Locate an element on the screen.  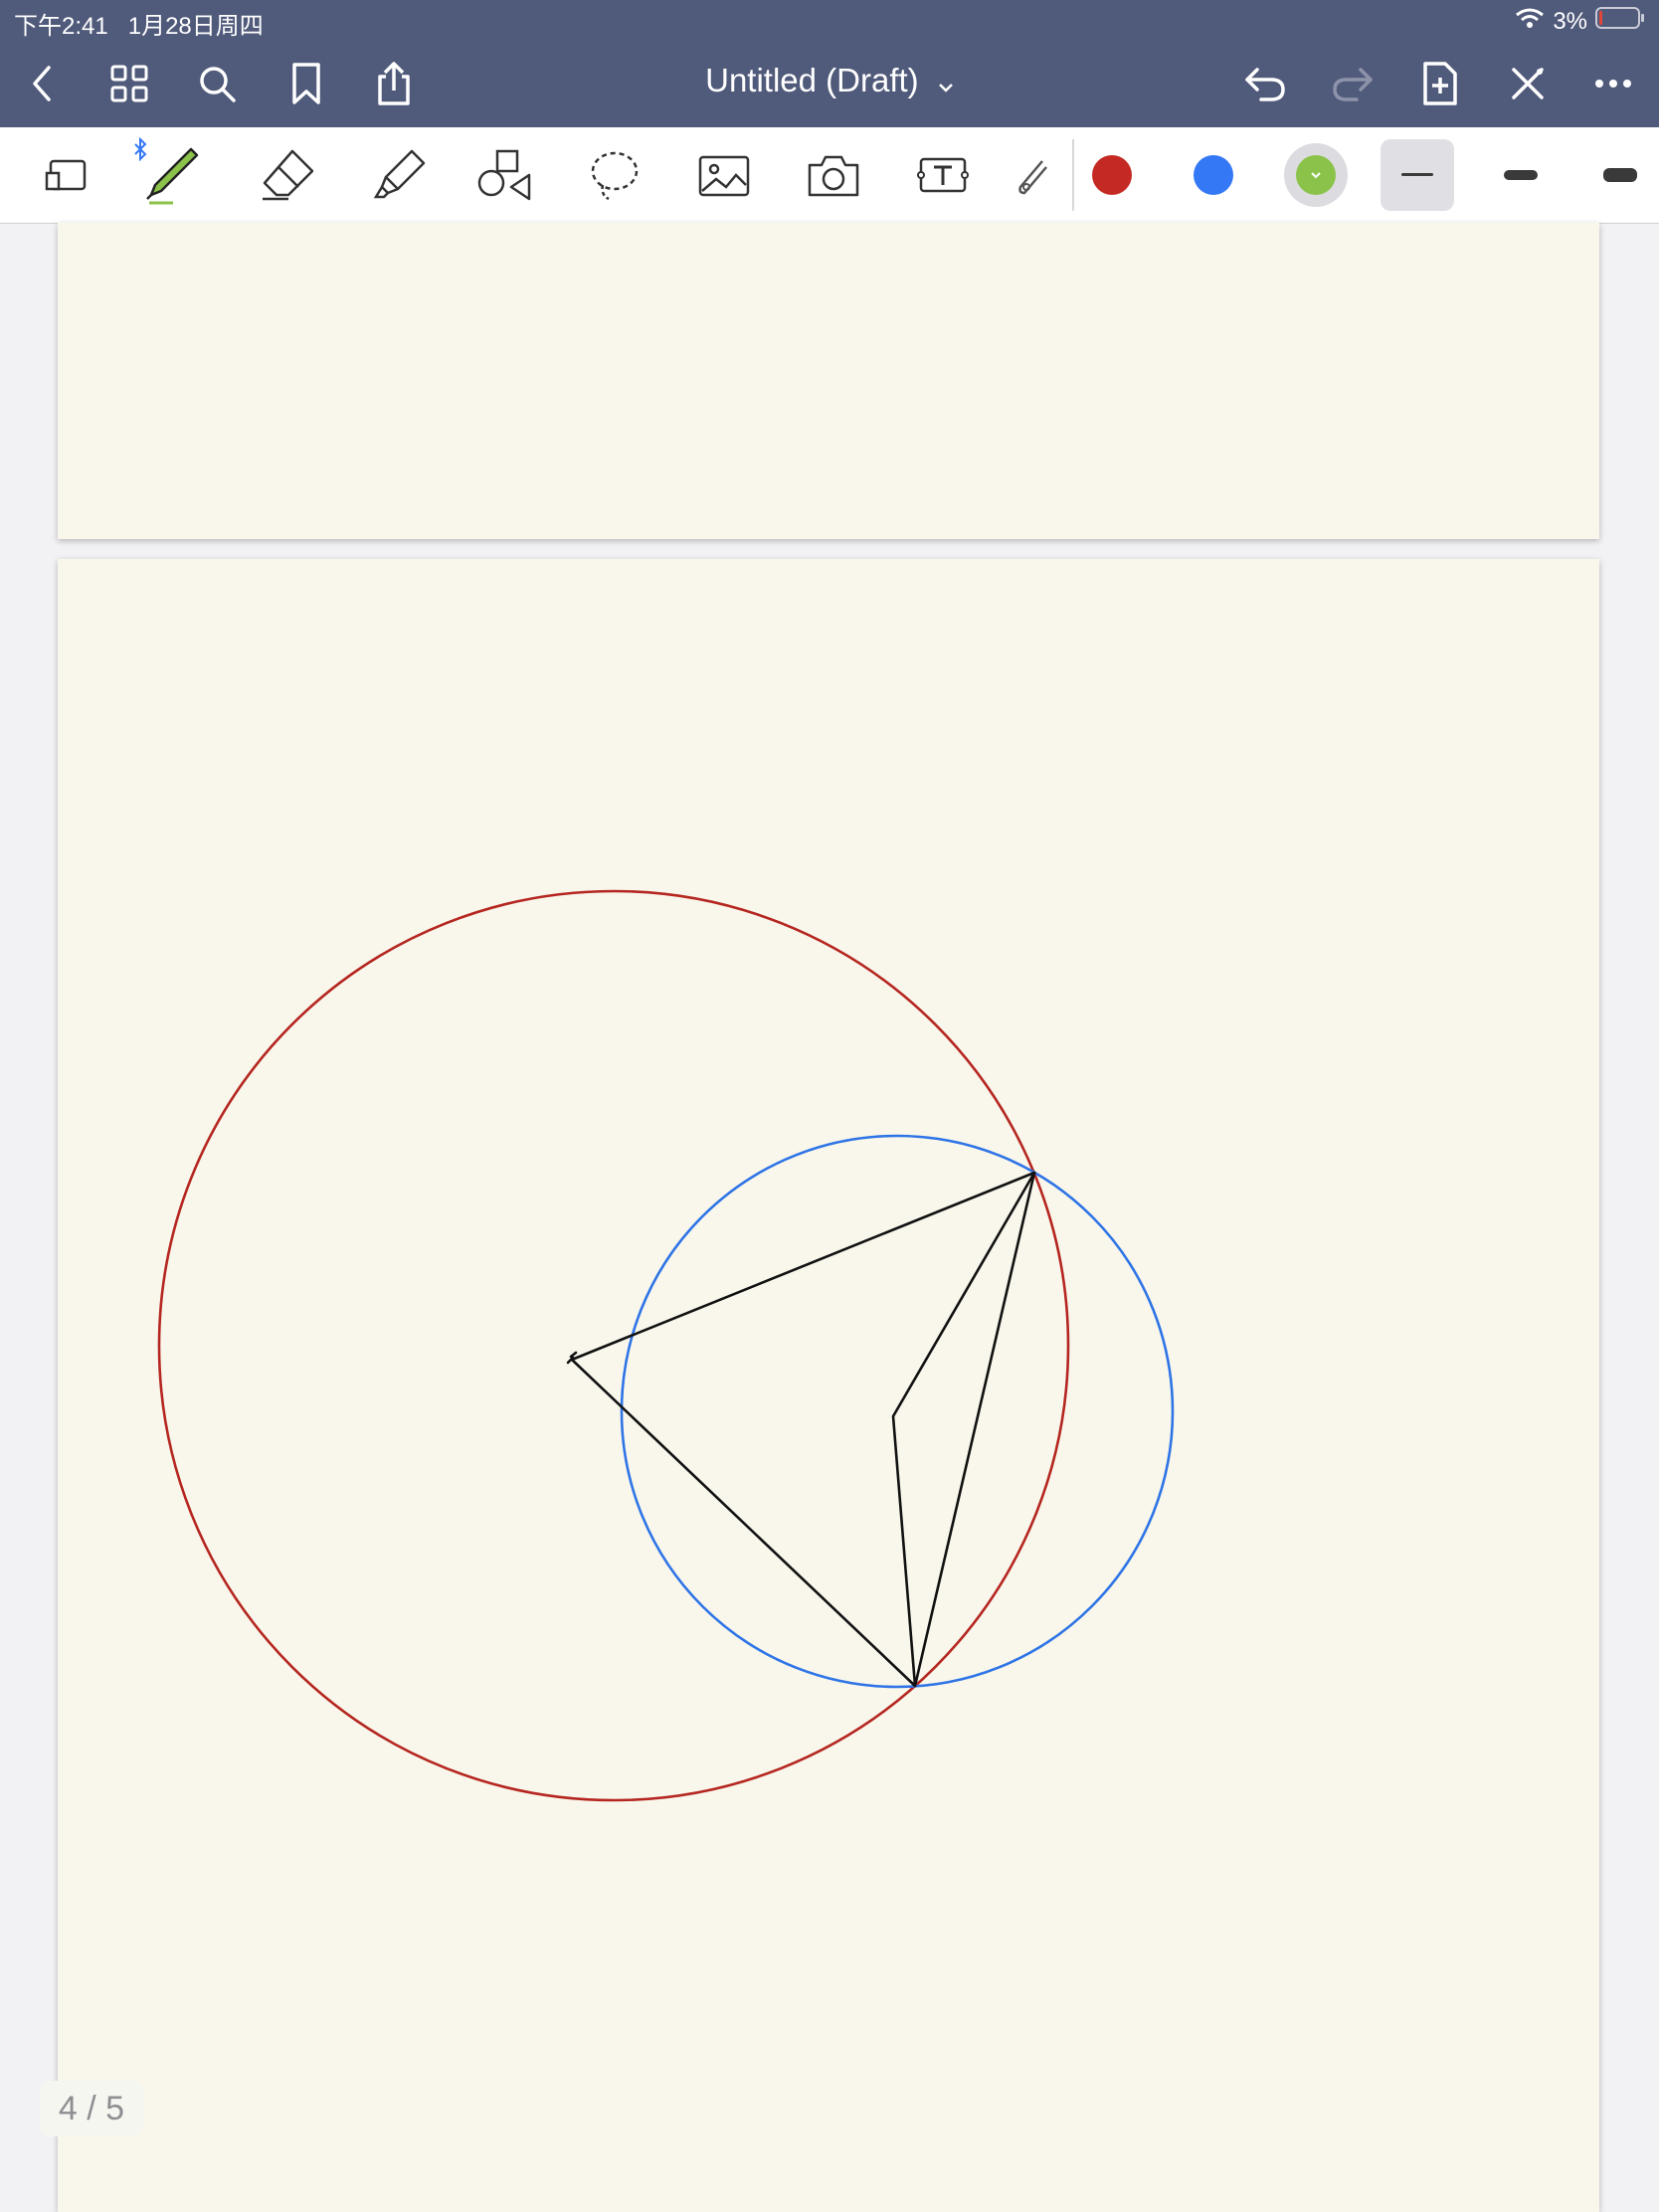
notebook-page-previous is located at coordinates (828, 381).